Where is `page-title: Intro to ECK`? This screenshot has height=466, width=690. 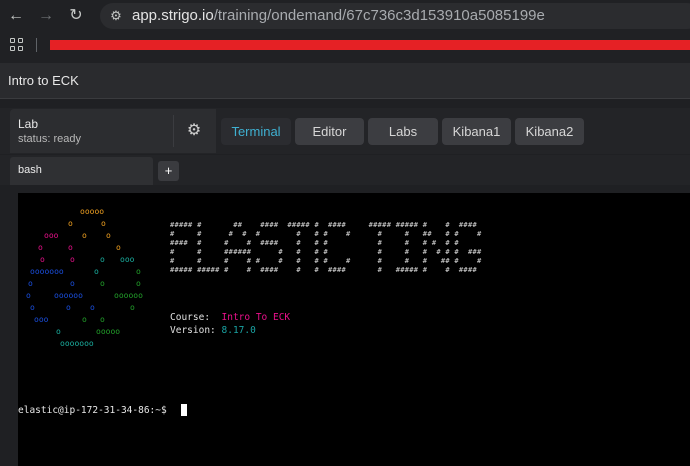
page-title: Intro to ECK is located at coordinates (43, 80).